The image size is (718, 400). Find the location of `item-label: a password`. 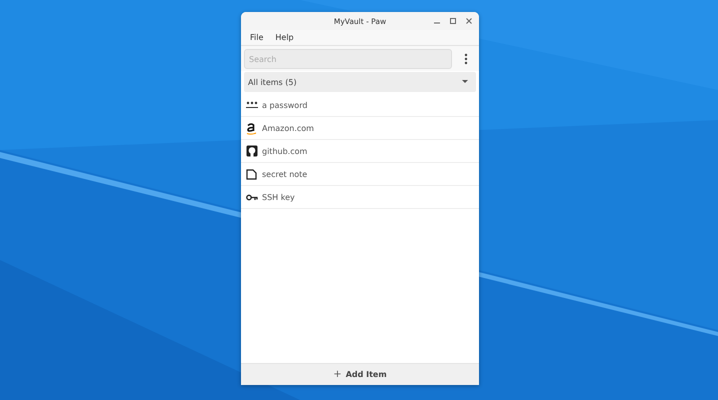

item-label: a password is located at coordinates (285, 105).